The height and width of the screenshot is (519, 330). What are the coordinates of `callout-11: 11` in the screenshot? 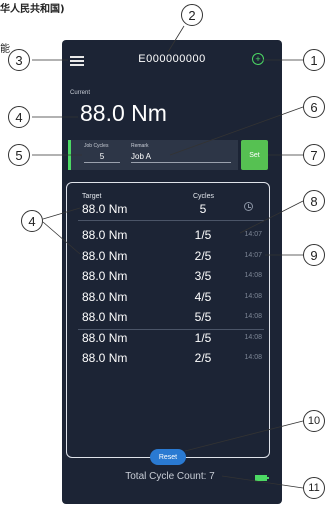 It's located at (314, 488).